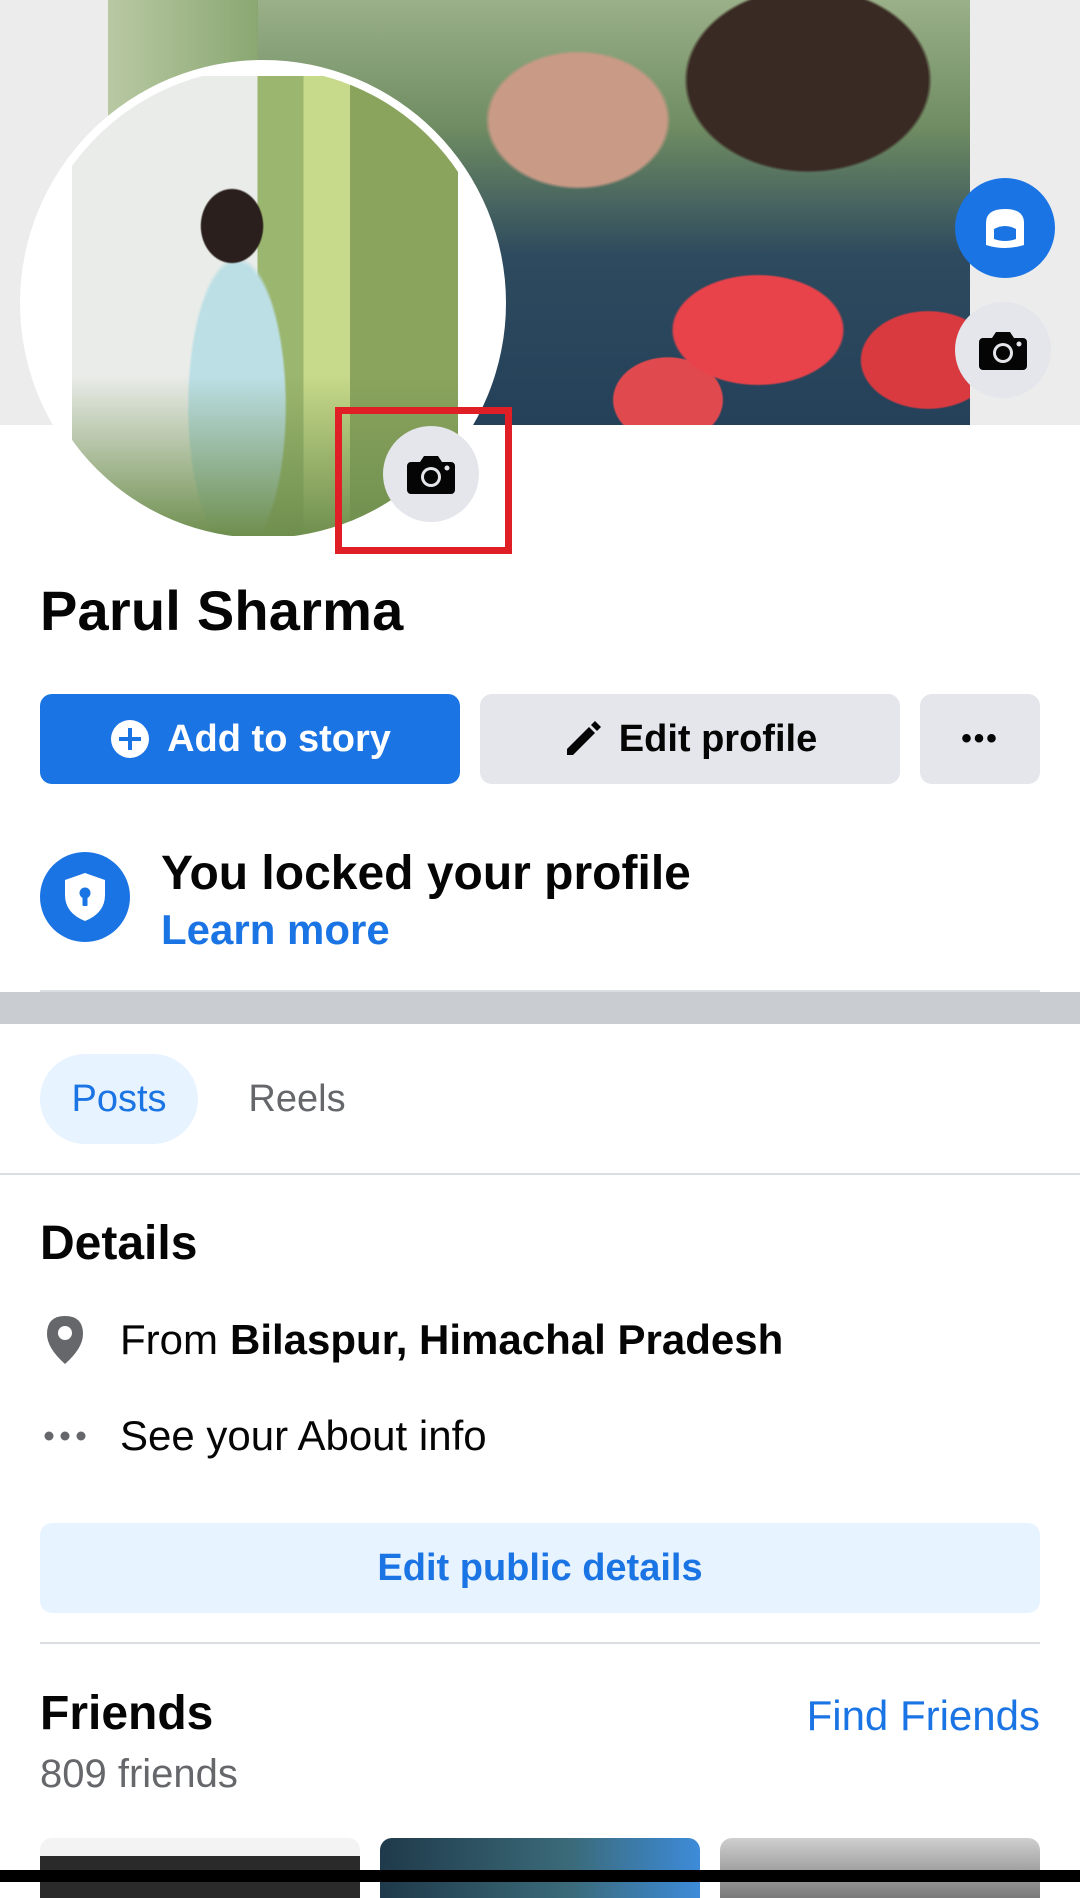 The height and width of the screenshot is (1898, 1080). What do you see at coordinates (423, 480) in the screenshot?
I see `highlight-box` at bounding box center [423, 480].